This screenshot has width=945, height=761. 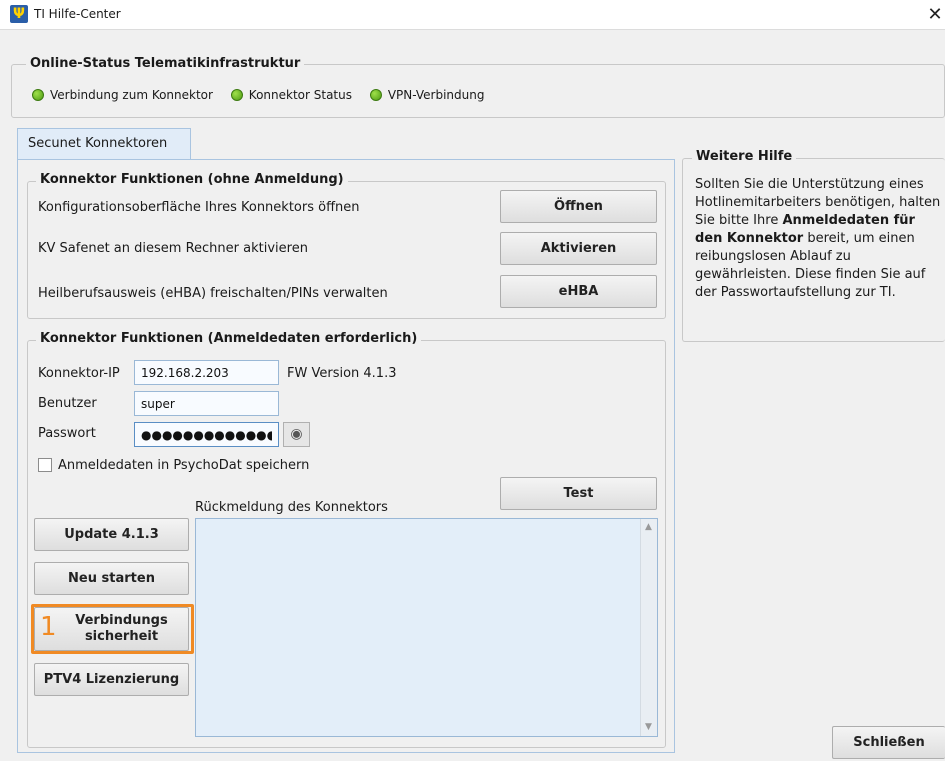 What do you see at coordinates (578, 291) in the screenshot?
I see `ehba-button: eHBA` at bounding box center [578, 291].